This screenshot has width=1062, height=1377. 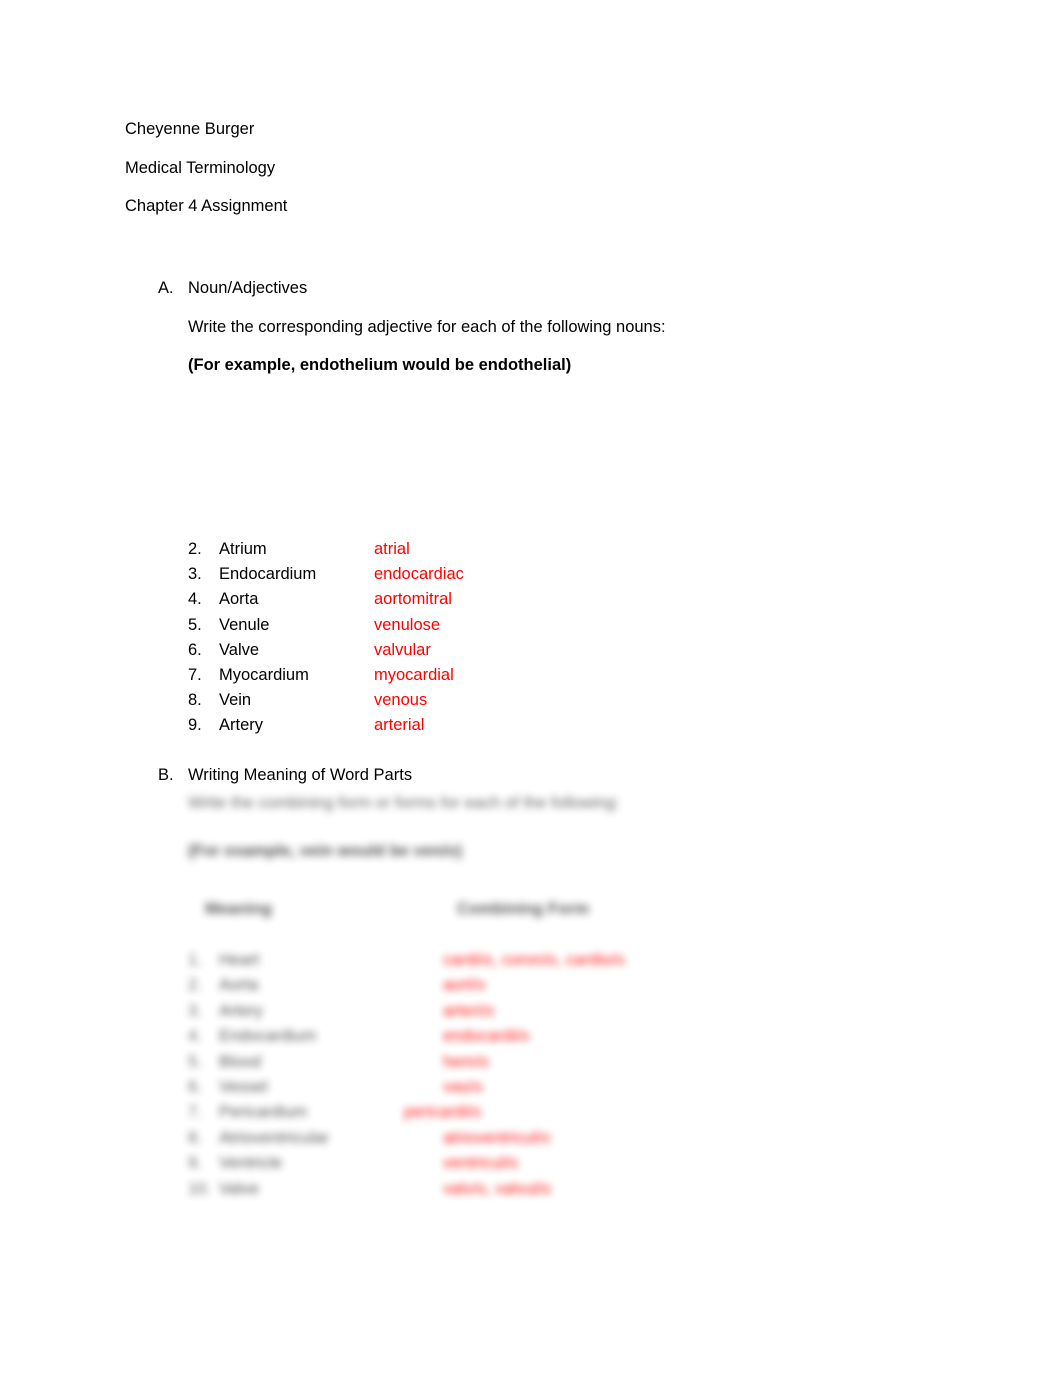 I want to click on item-noun: Artery, so click(x=241, y=725).